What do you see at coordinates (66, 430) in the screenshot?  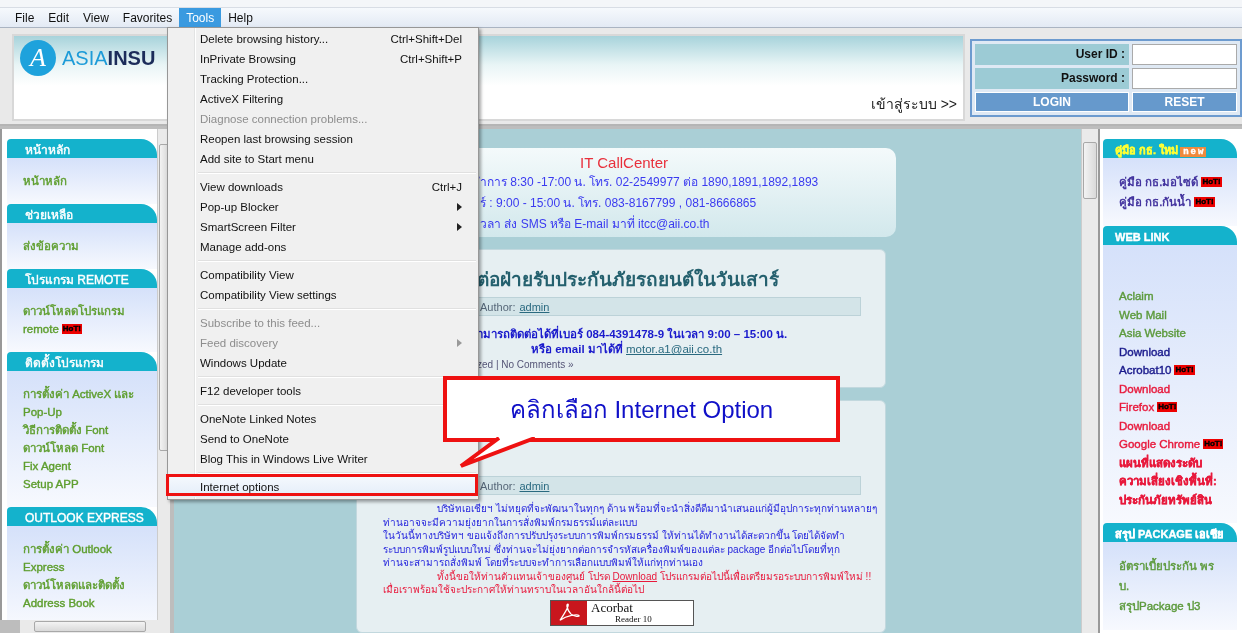 I see `sidebar-link: วิธีการติดตั้ง Font` at bounding box center [66, 430].